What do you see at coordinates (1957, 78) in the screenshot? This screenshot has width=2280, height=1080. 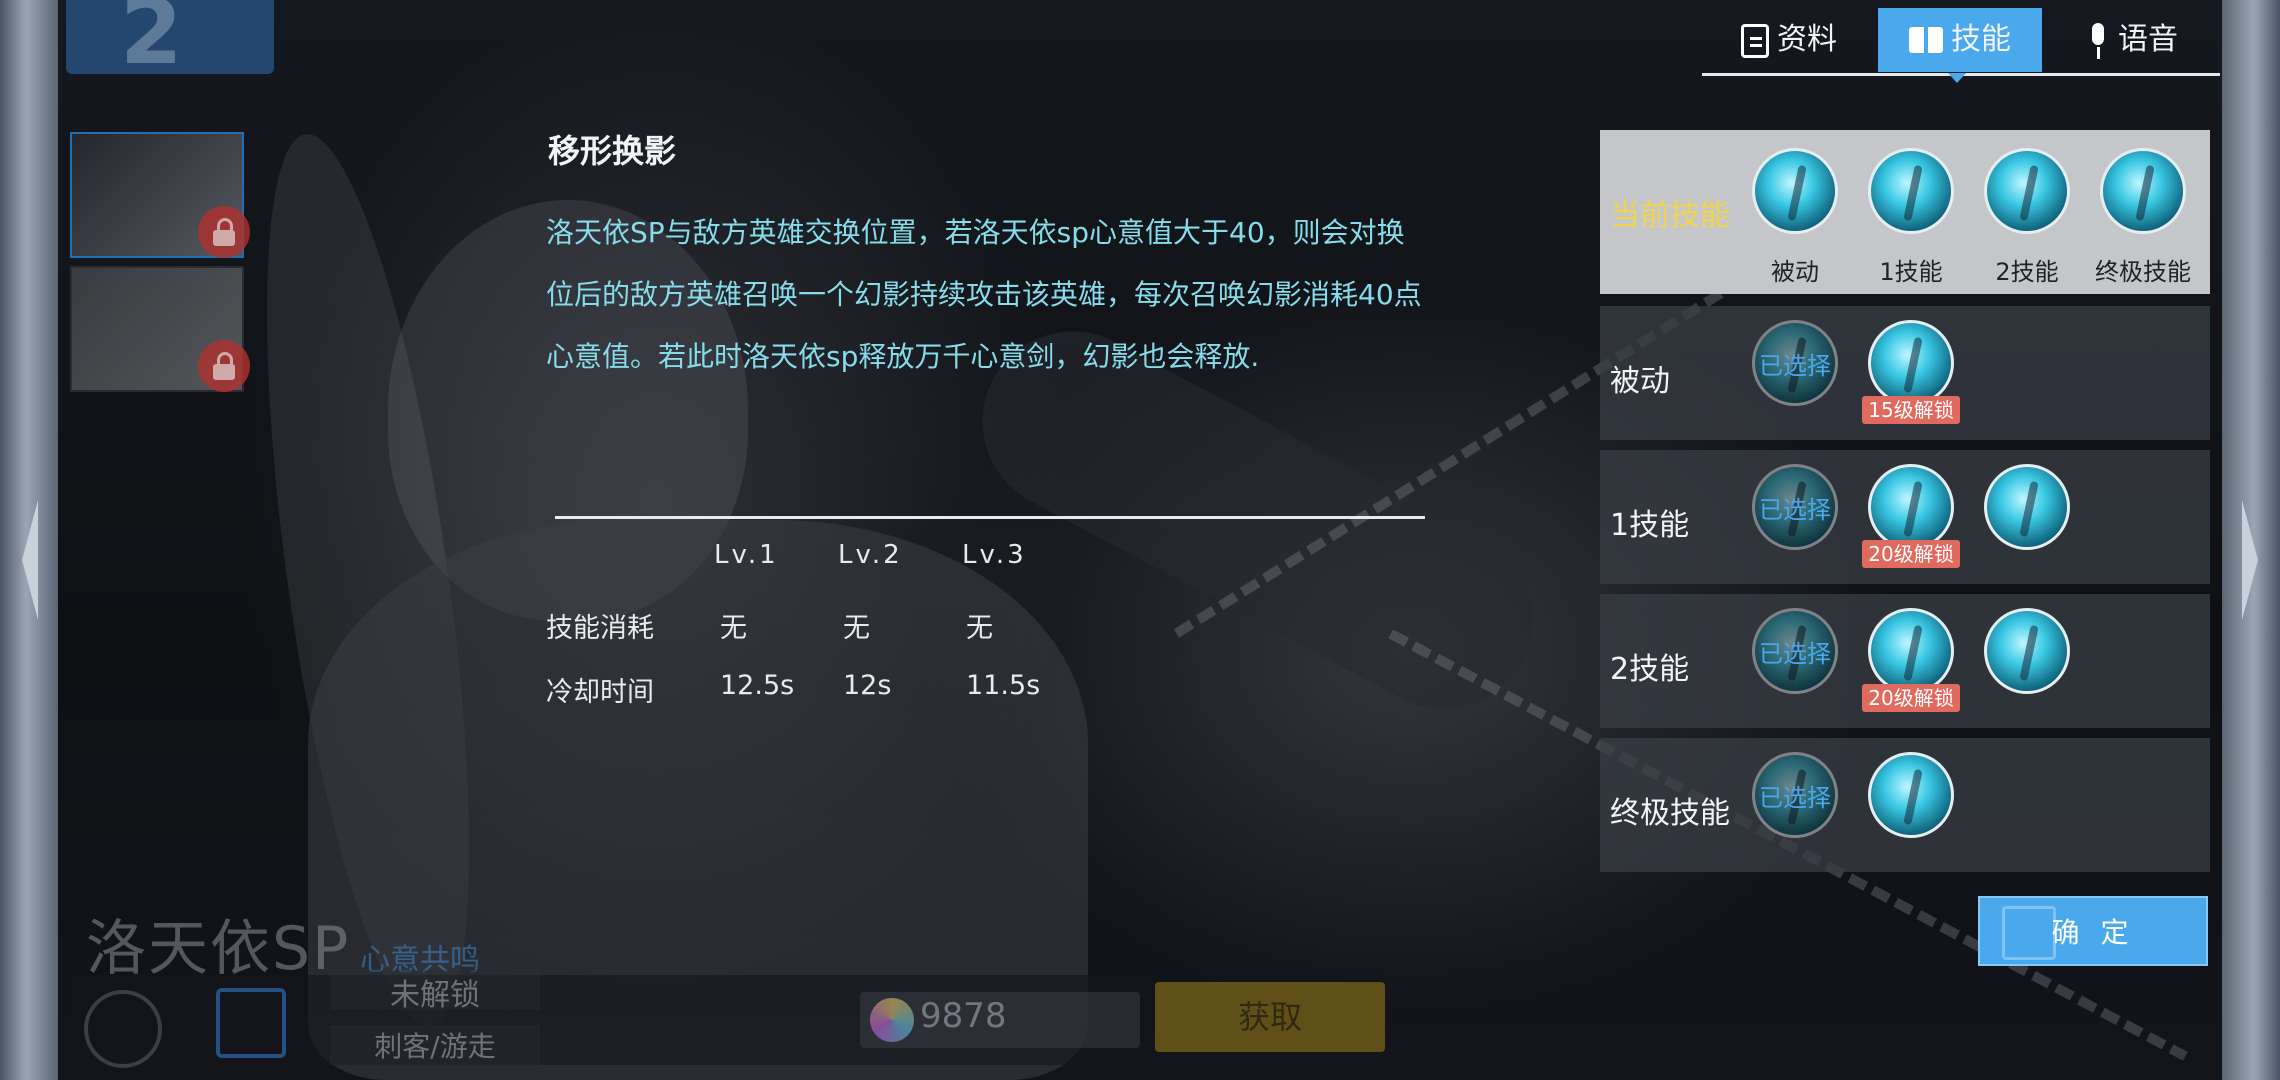 I see `active-tab-pointer` at bounding box center [1957, 78].